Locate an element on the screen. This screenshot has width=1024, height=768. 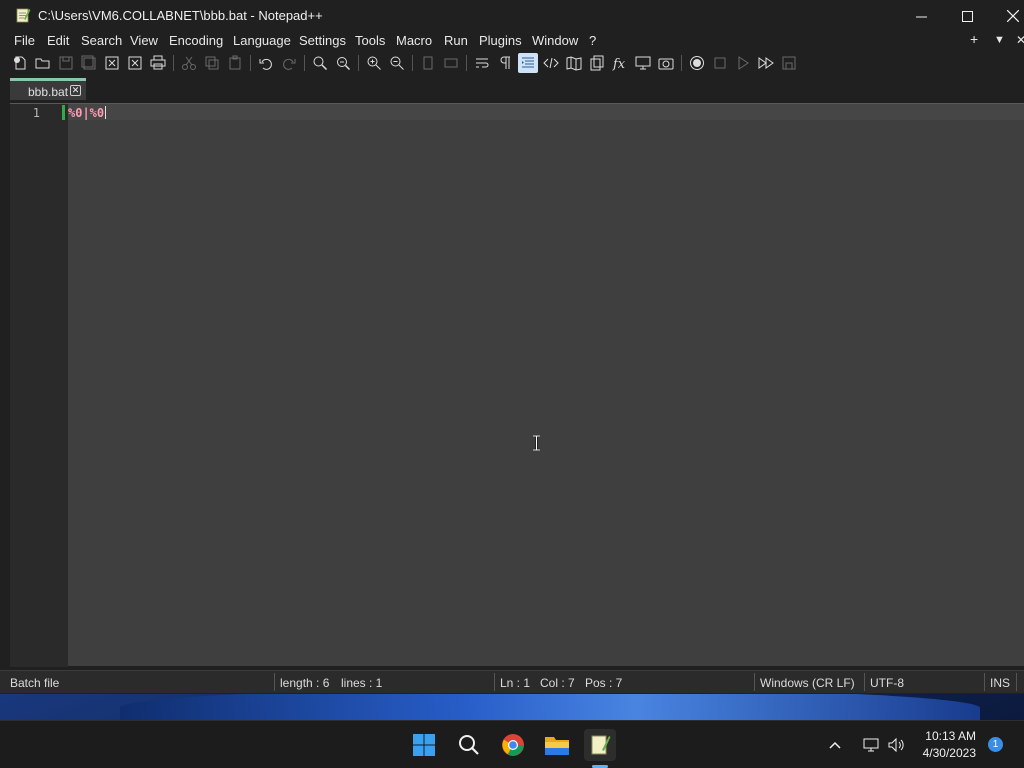
folder-as-workspace-button is located at coordinates (643, 63).